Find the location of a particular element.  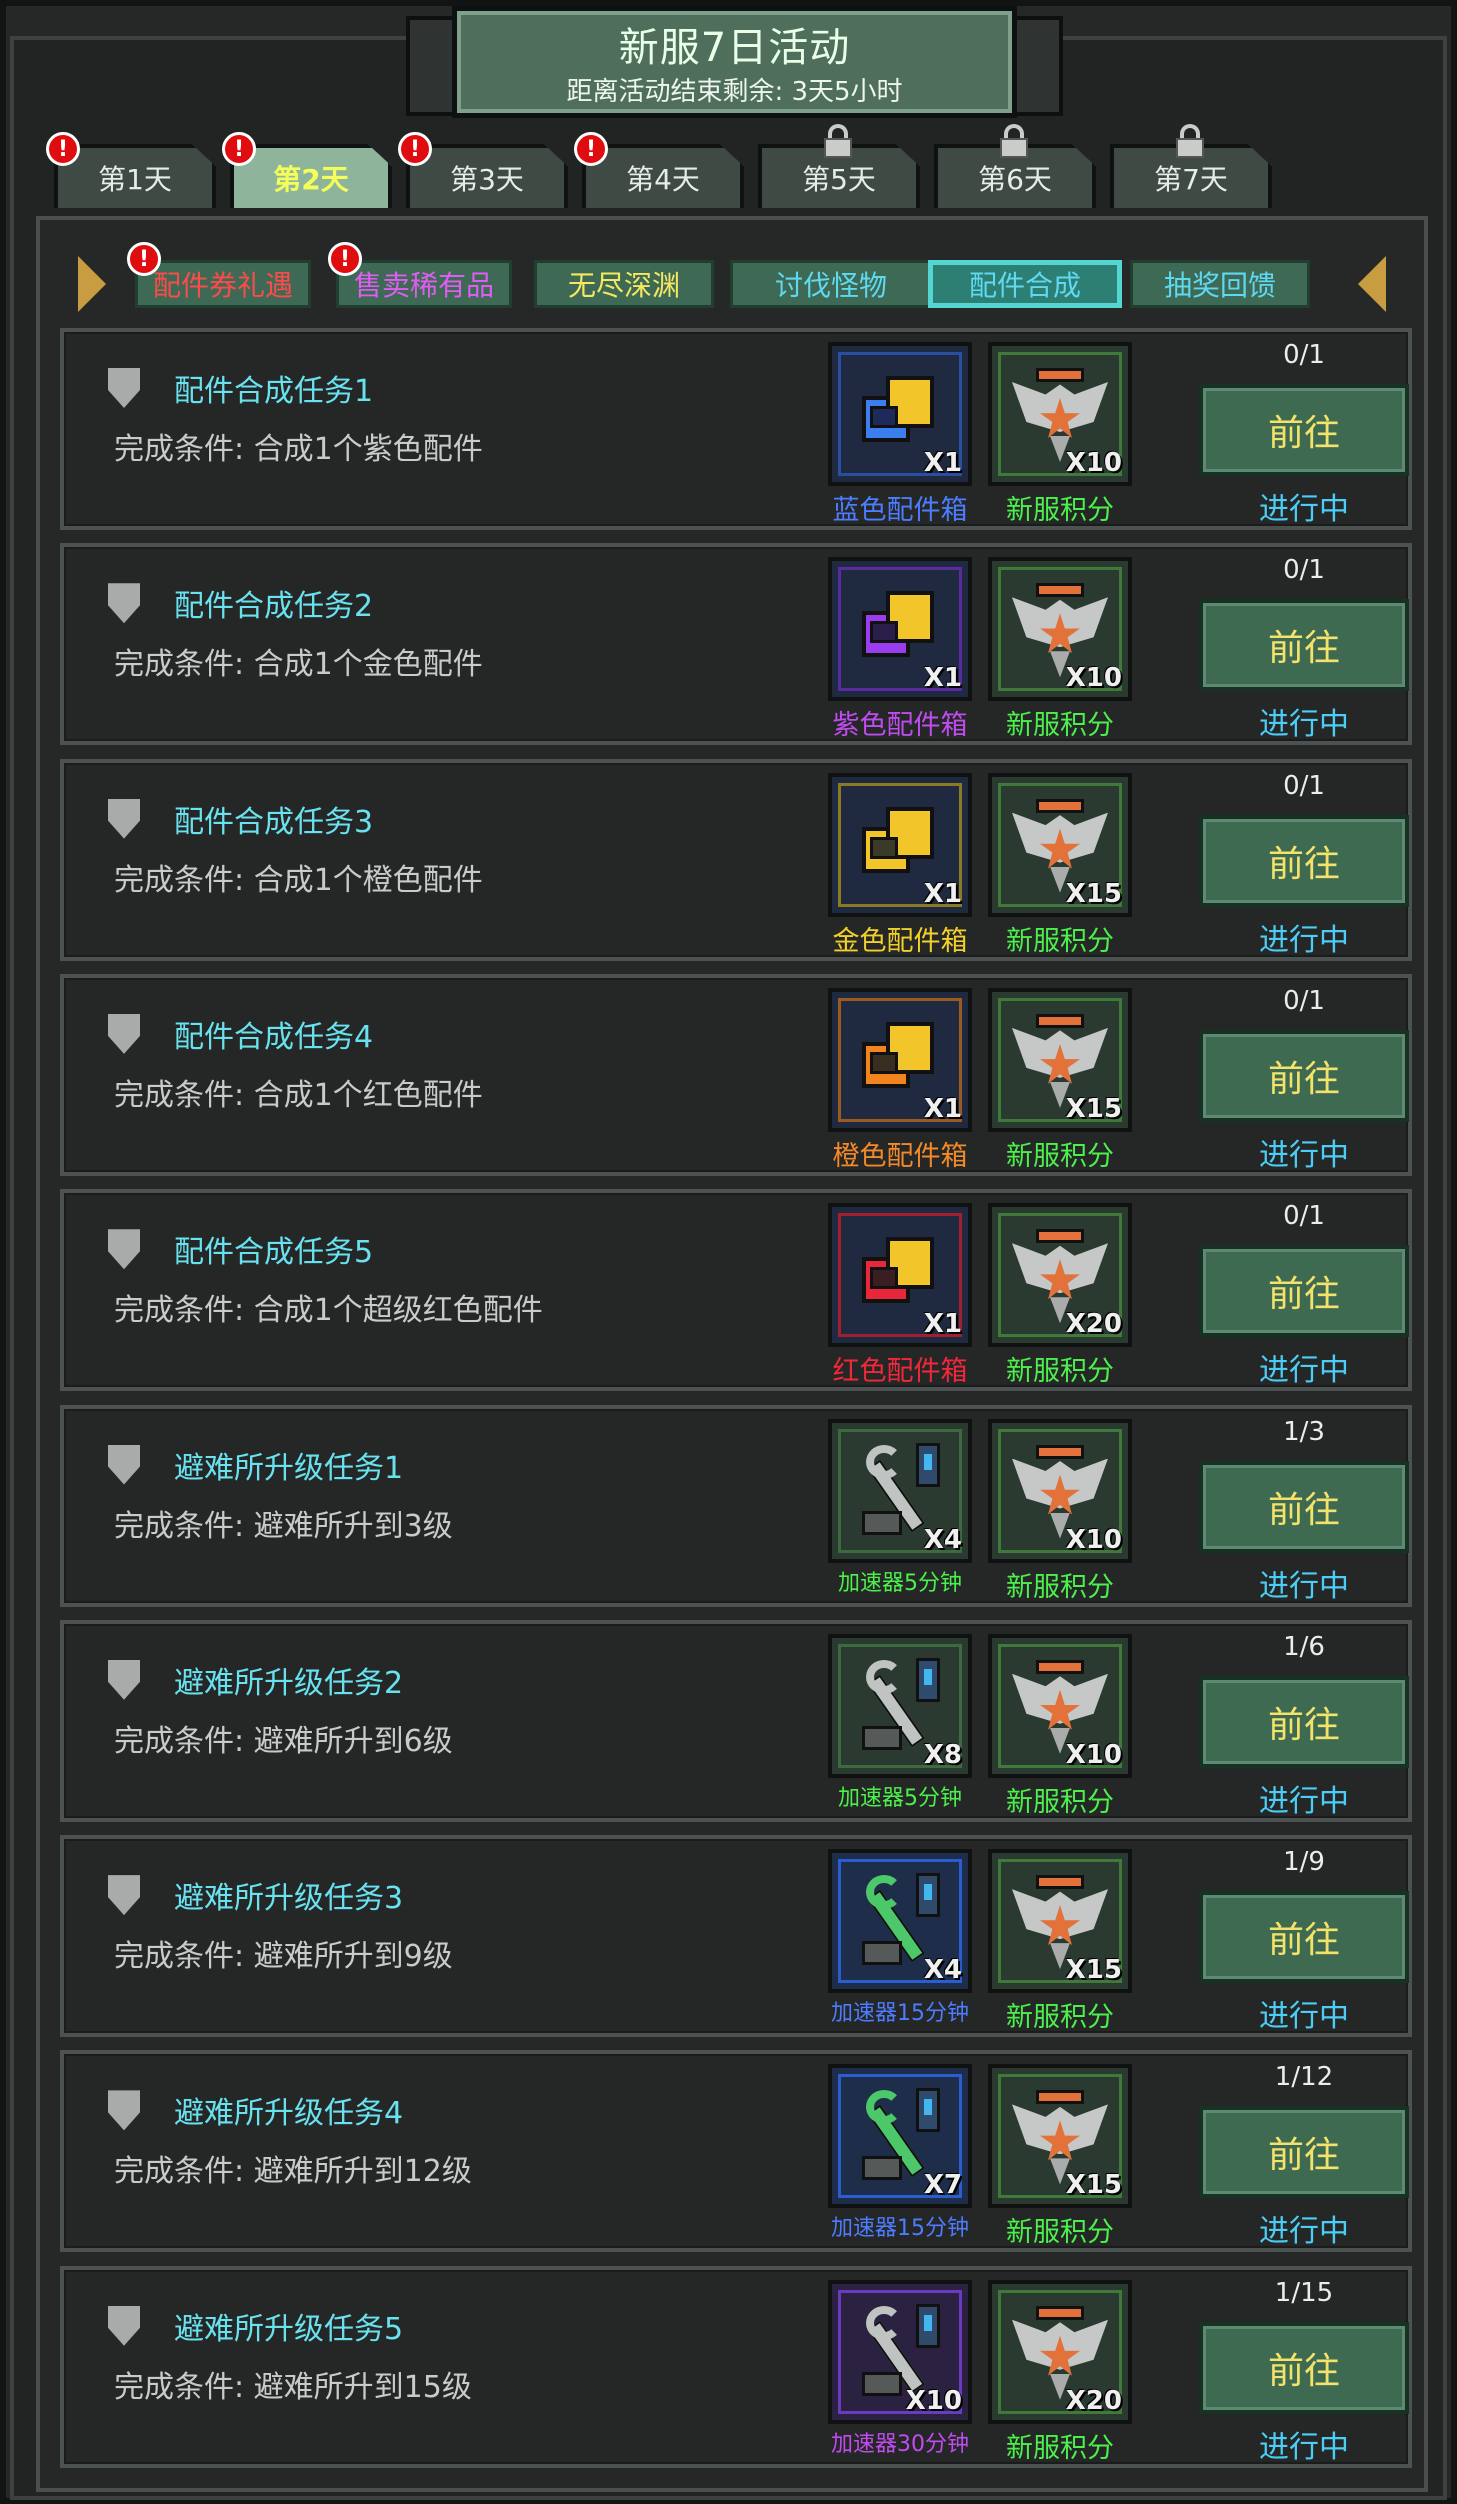

arrow-right-icon is located at coordinates (1372, 284).